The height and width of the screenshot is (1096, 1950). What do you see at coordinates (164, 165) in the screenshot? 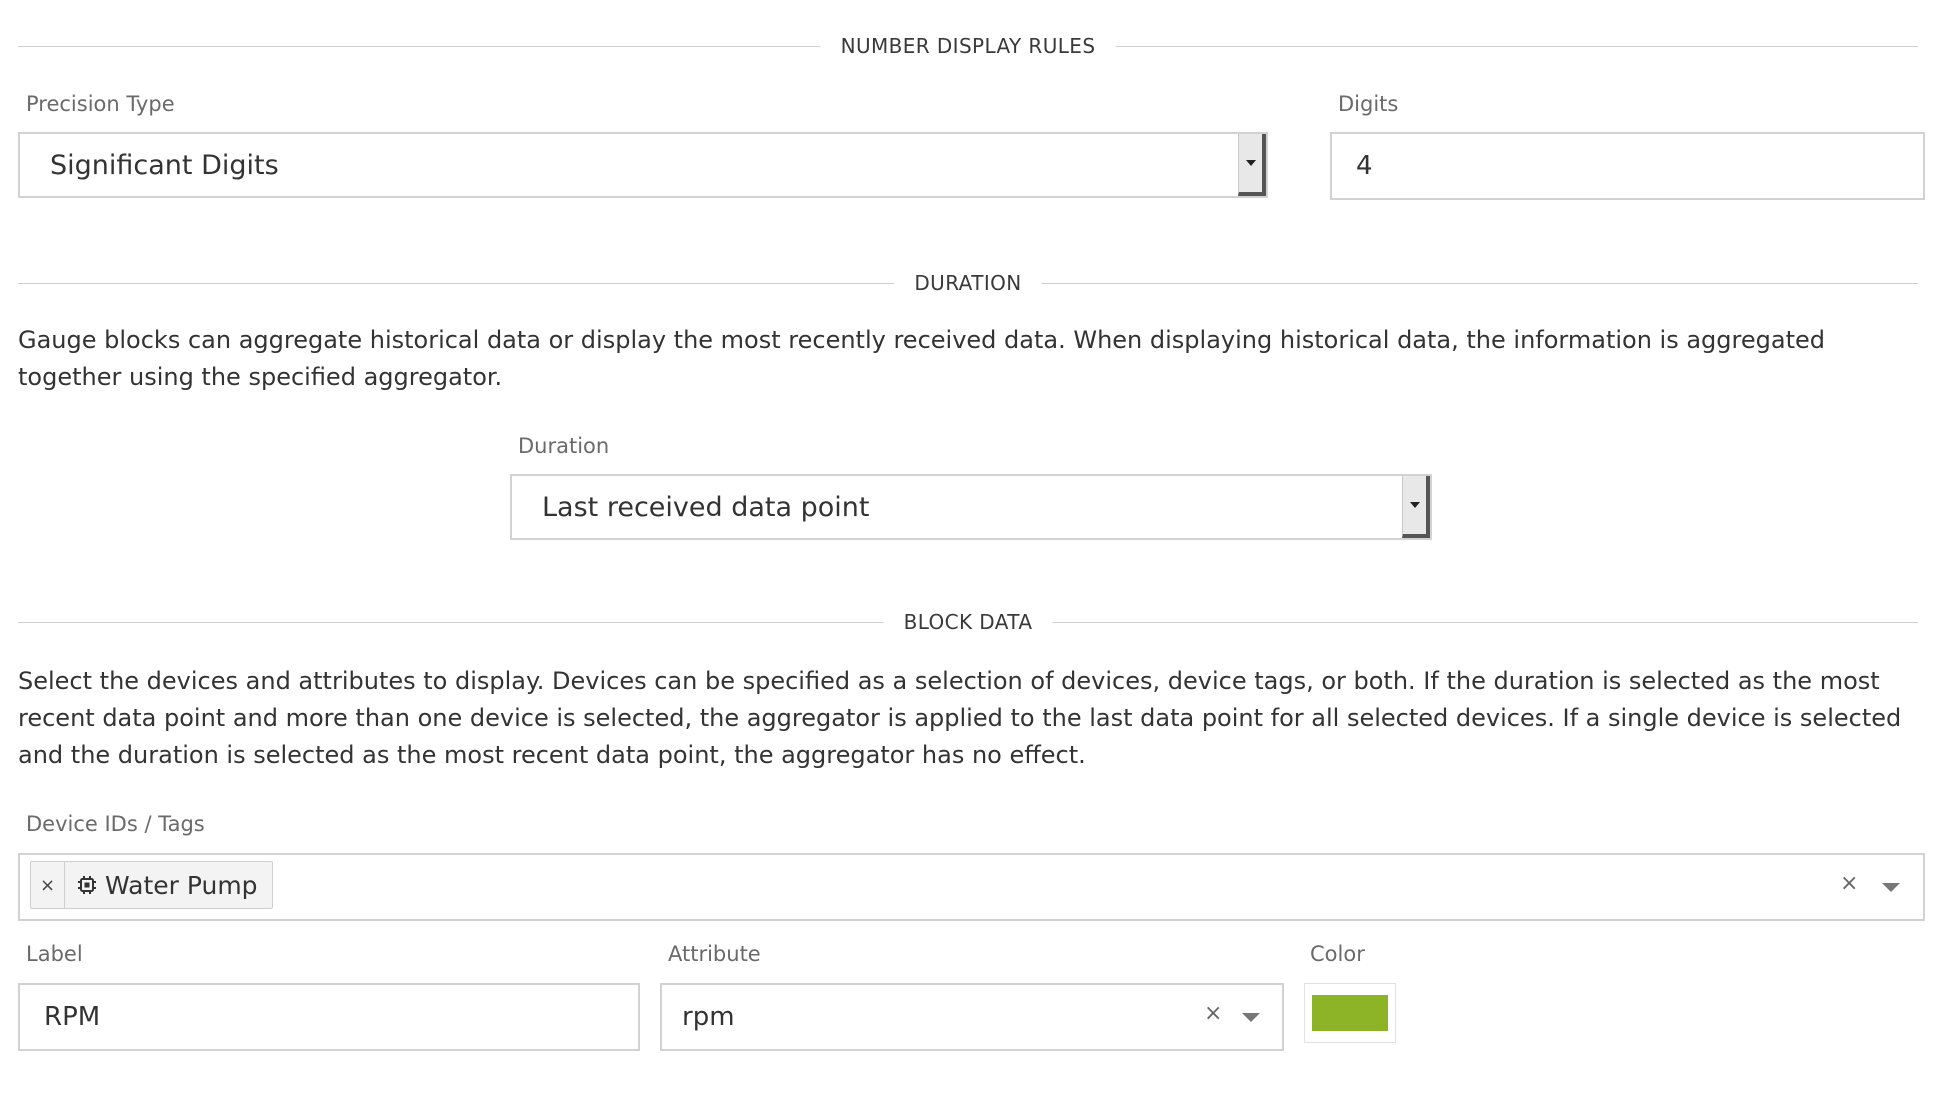
I see `precision-type-value: Significant Digits` at bounding box center [164, 165].